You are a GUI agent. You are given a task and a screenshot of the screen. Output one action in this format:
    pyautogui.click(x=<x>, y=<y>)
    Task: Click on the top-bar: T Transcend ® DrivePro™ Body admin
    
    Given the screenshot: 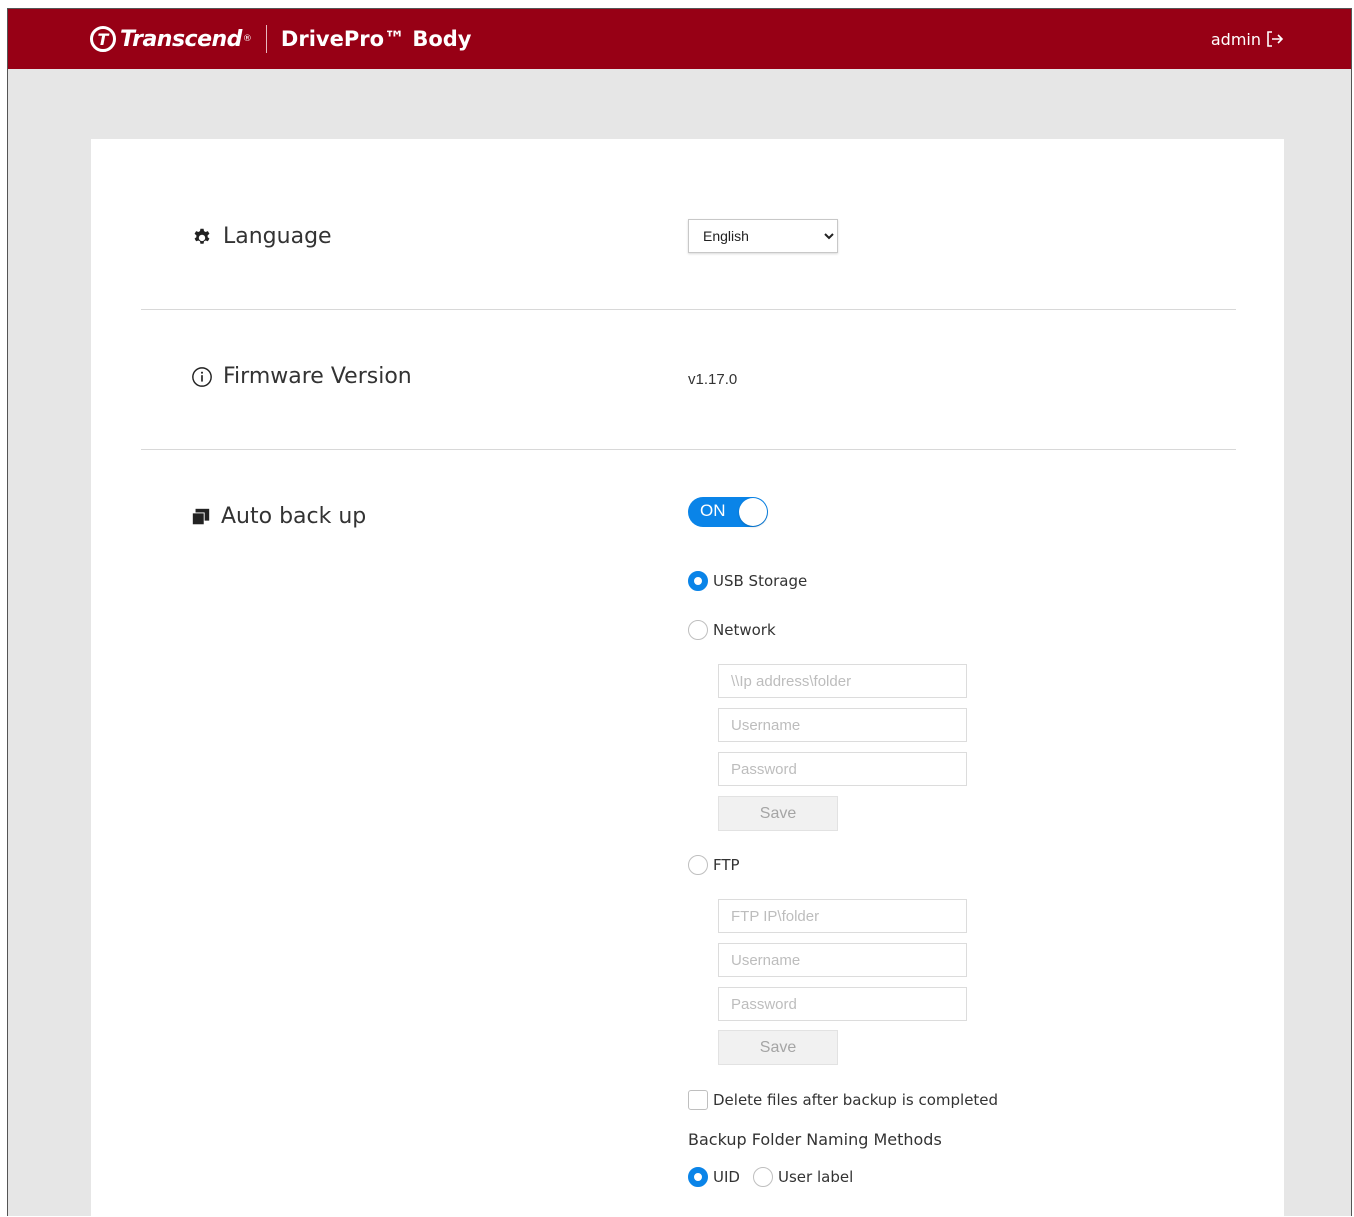 What is the action you would take?
    pyautogui.click(x=679, y=39)
    